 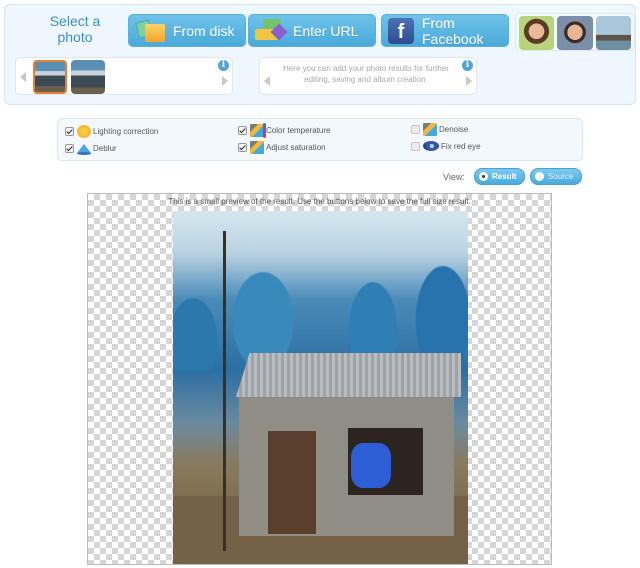 I want to click on view-label: View:, so click(x=454, y=177).